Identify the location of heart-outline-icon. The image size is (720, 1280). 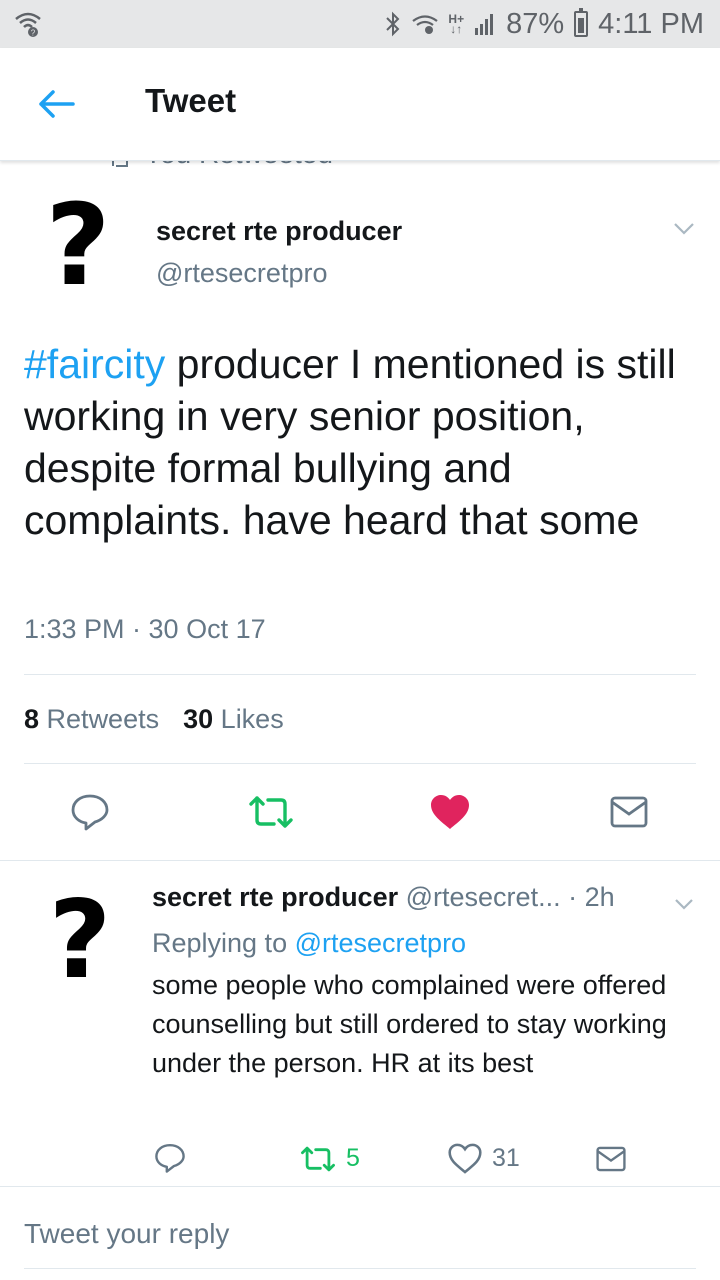
(465, 1158).